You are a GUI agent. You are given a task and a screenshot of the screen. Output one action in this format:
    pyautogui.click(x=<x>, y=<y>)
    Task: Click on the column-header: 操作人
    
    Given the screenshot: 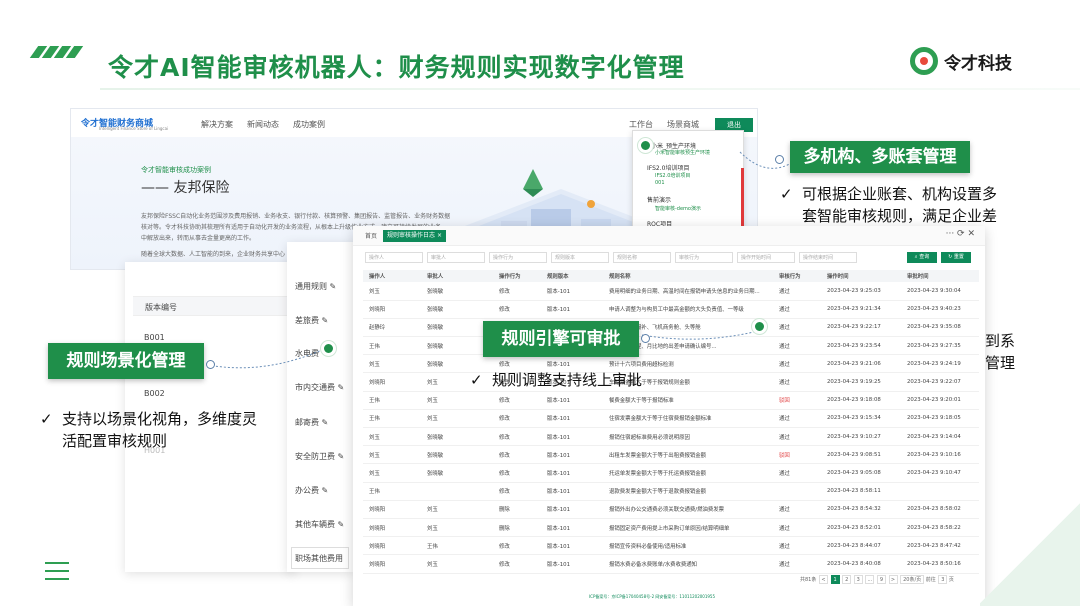 What is the action you would take?
    pyautogui.click(x=392, y=276)
    